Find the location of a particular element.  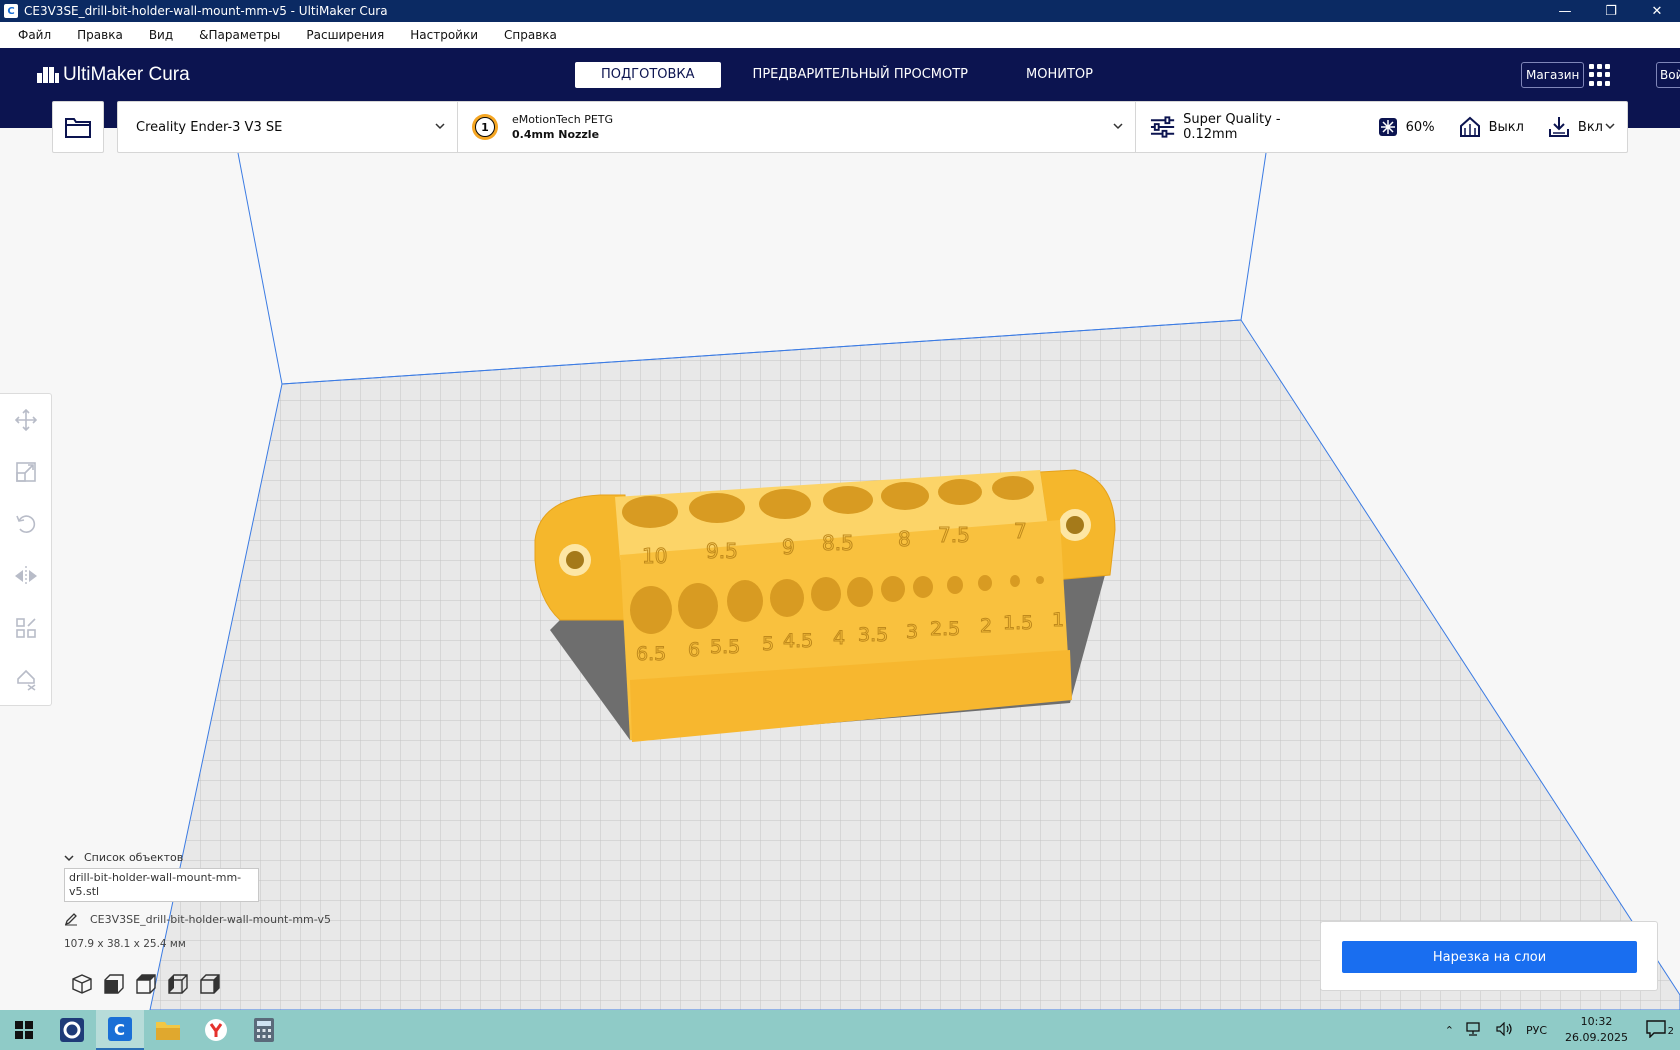

per-model-settings-tool is located at coordinates (26, 628).